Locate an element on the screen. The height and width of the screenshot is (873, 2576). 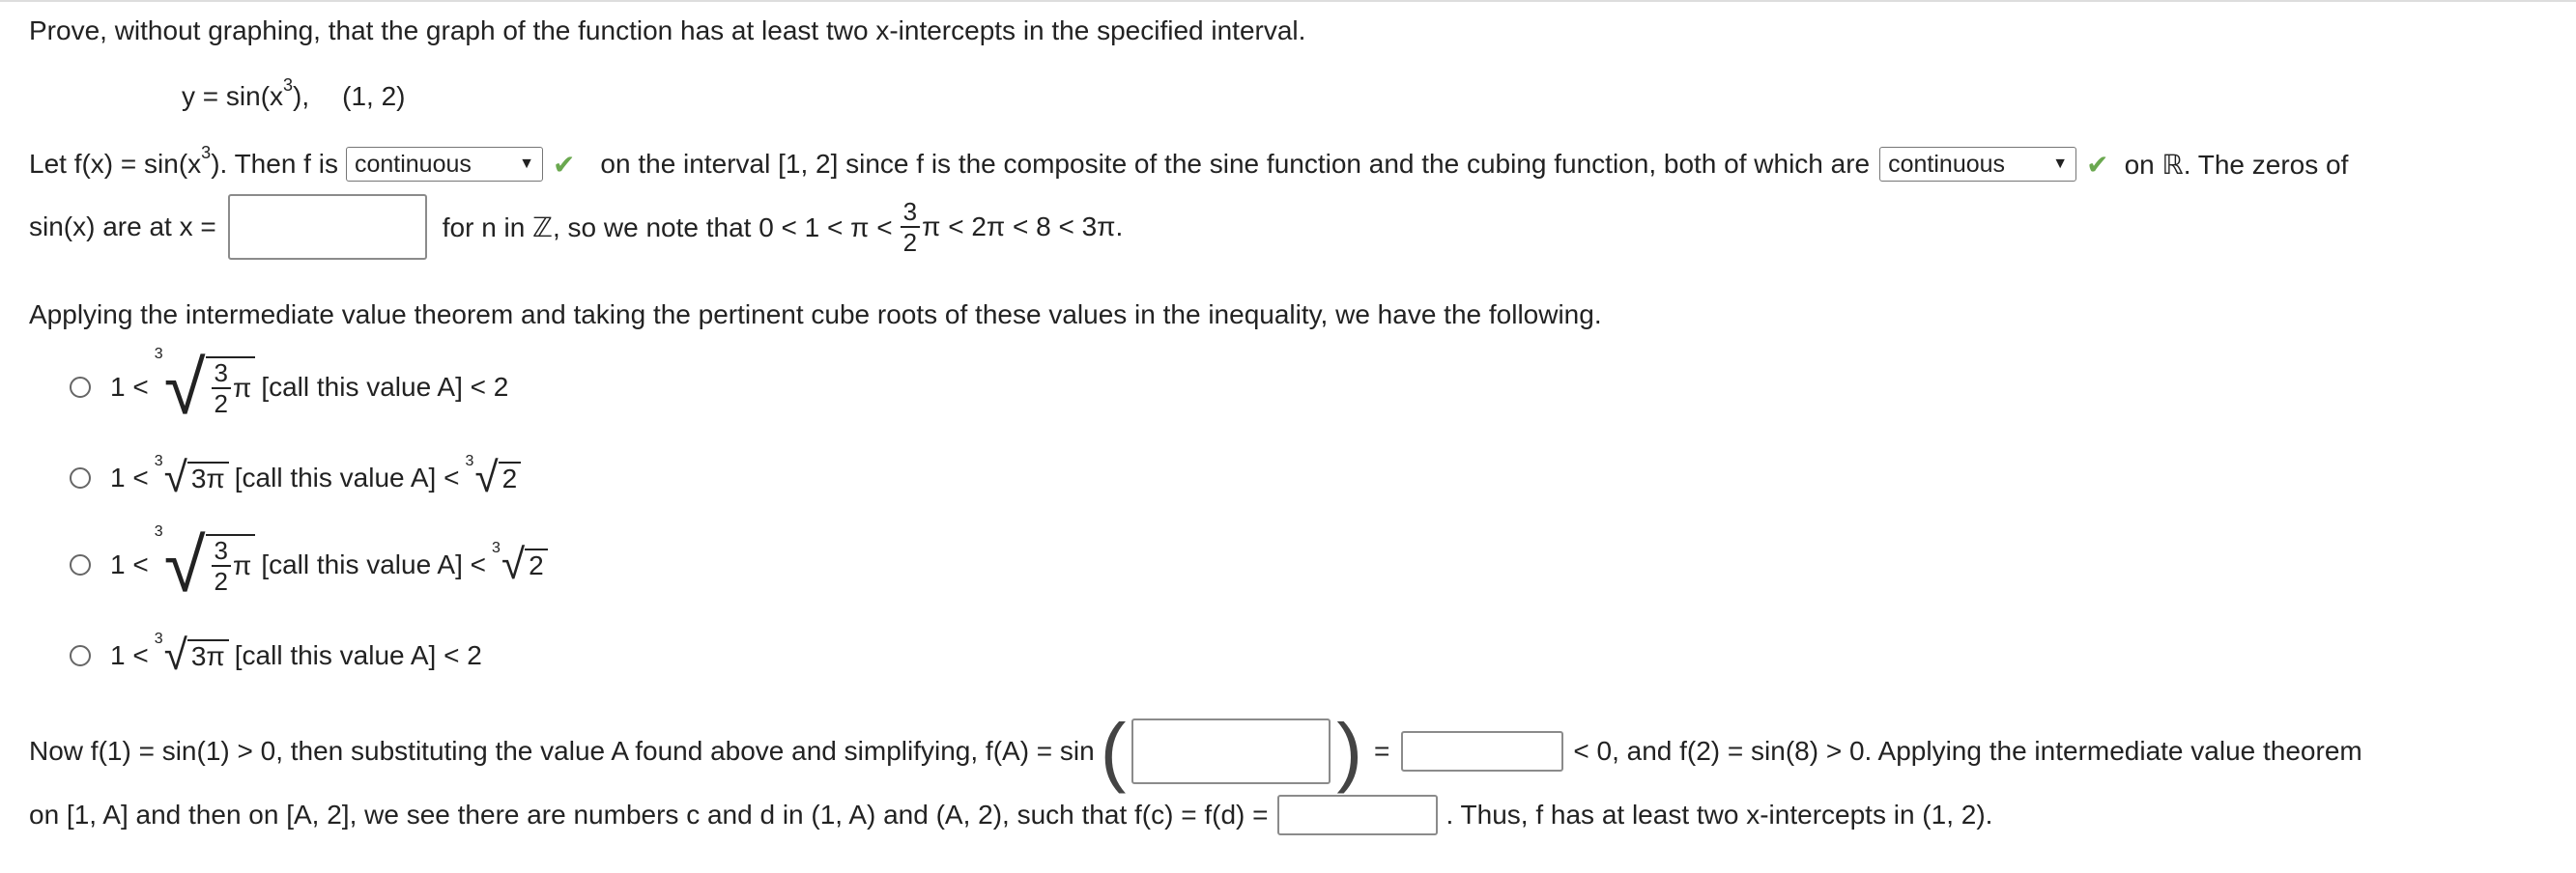
function-line: y = sin(x 3), (1, 2) is located at coordinates (294, 97).